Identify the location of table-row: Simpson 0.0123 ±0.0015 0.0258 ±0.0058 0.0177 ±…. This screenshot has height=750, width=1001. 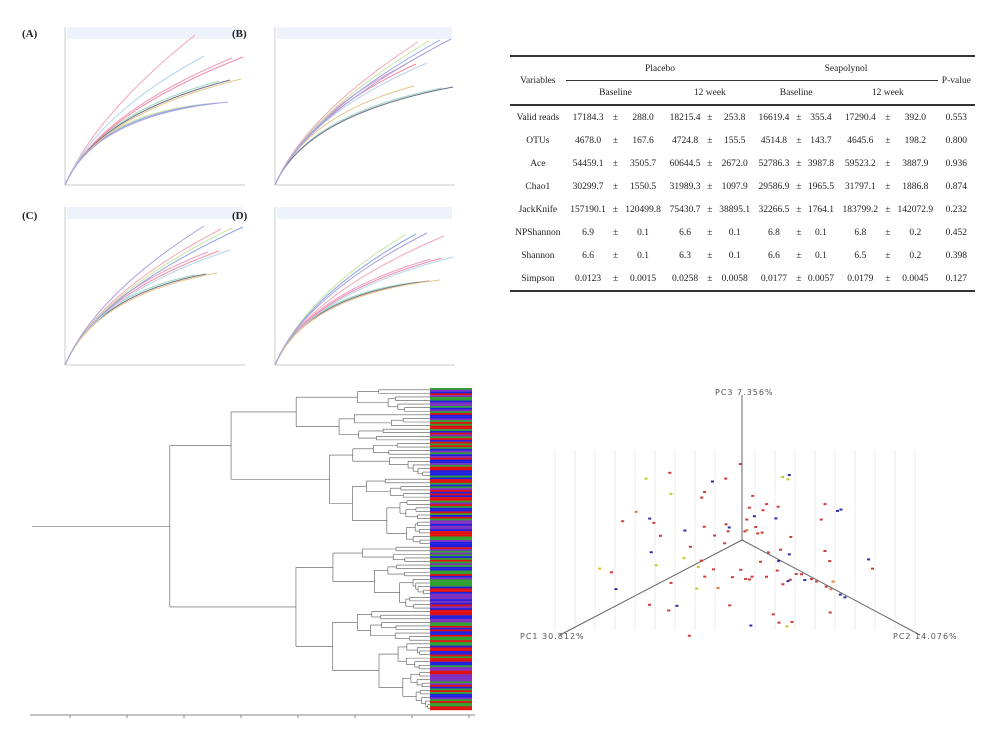
(742, 279).